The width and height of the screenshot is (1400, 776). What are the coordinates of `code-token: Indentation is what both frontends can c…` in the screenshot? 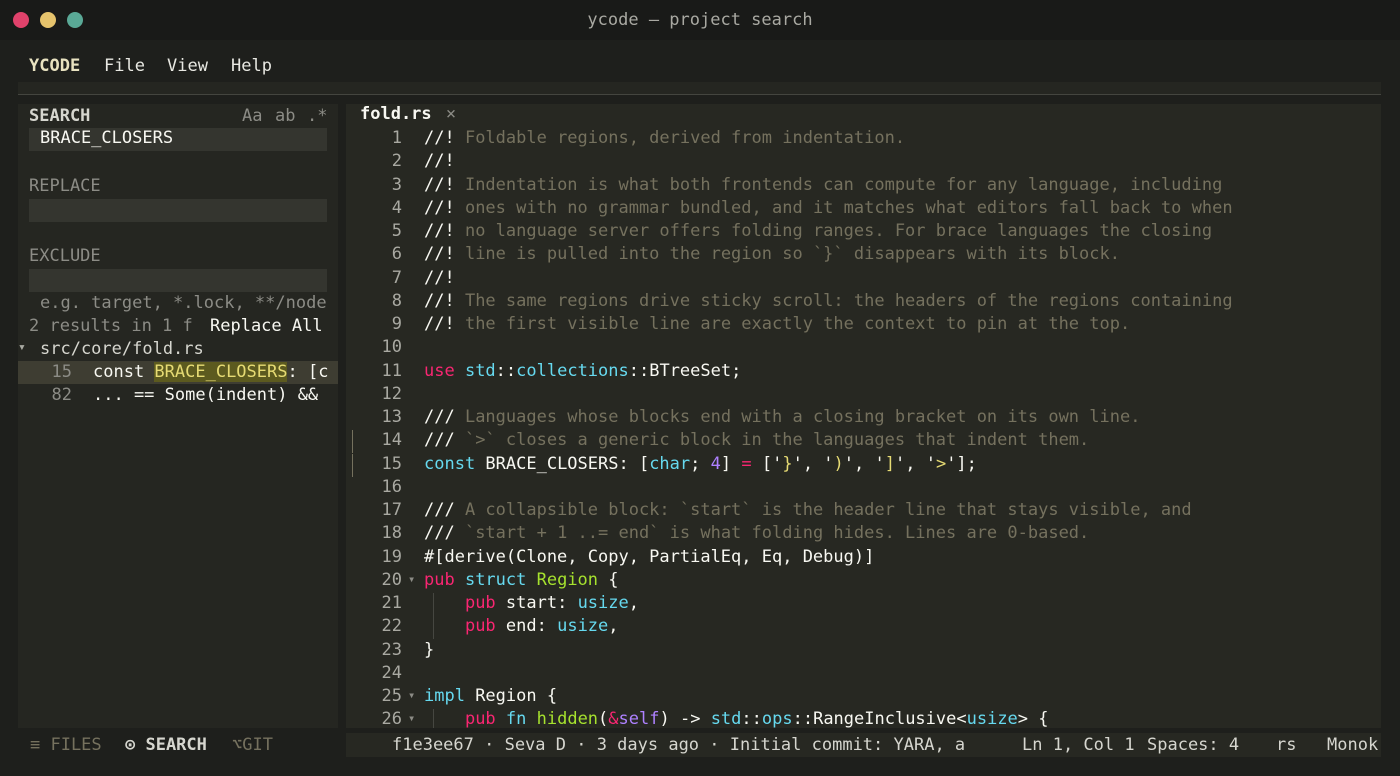 It's located at (843, 184).